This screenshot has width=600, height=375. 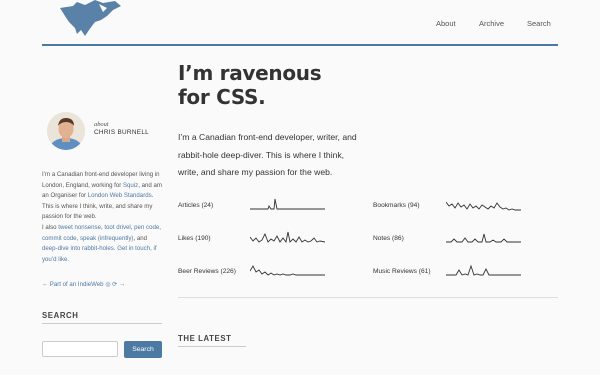 I want to click on bio-text: , and, so click(x=140, y=238).